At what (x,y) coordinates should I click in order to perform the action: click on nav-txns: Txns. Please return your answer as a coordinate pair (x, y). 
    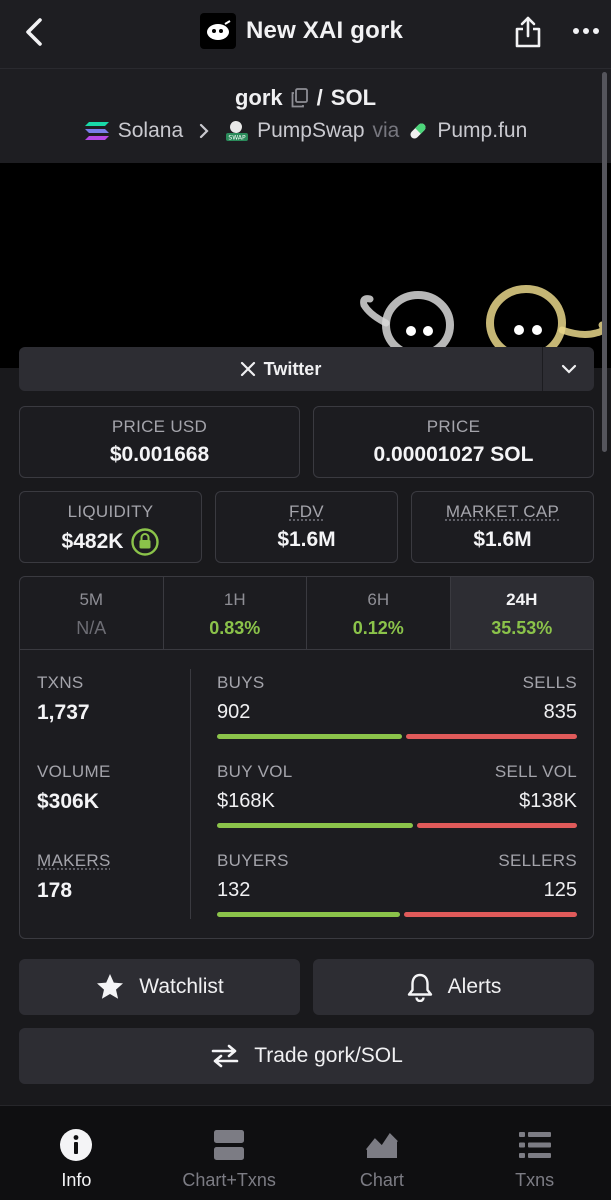
    Looking at the image, I should click on (534, 1153).